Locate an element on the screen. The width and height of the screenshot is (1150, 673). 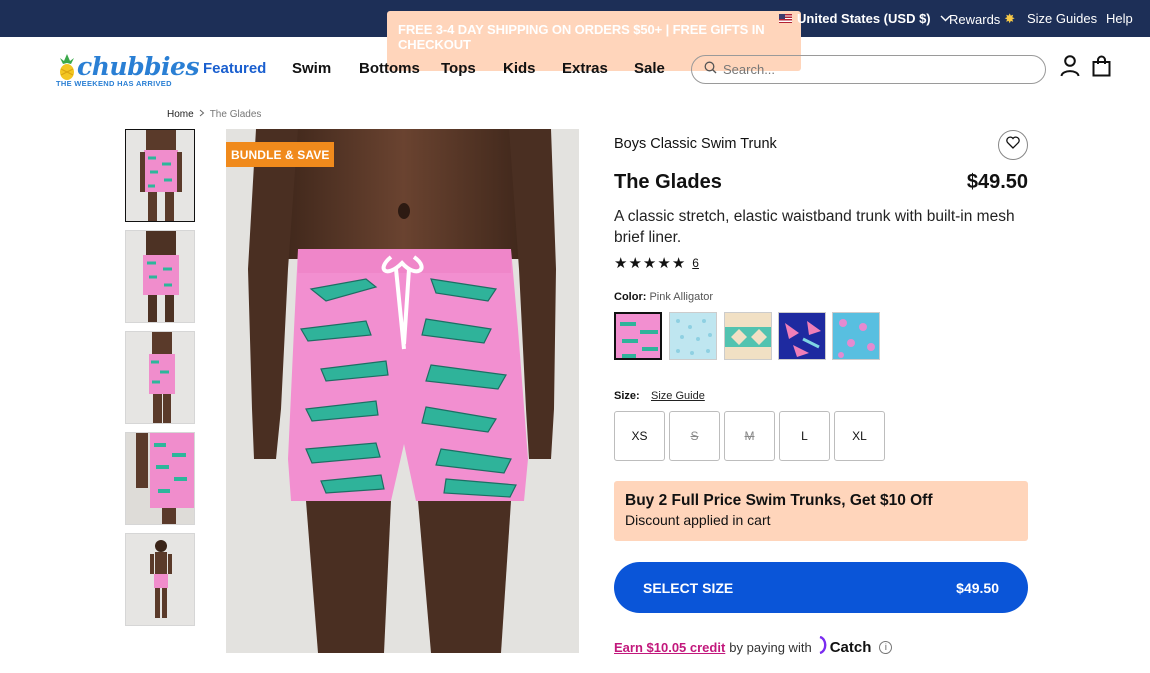
sparkle-icon: ✸ is located at coordinates (1010, 18).